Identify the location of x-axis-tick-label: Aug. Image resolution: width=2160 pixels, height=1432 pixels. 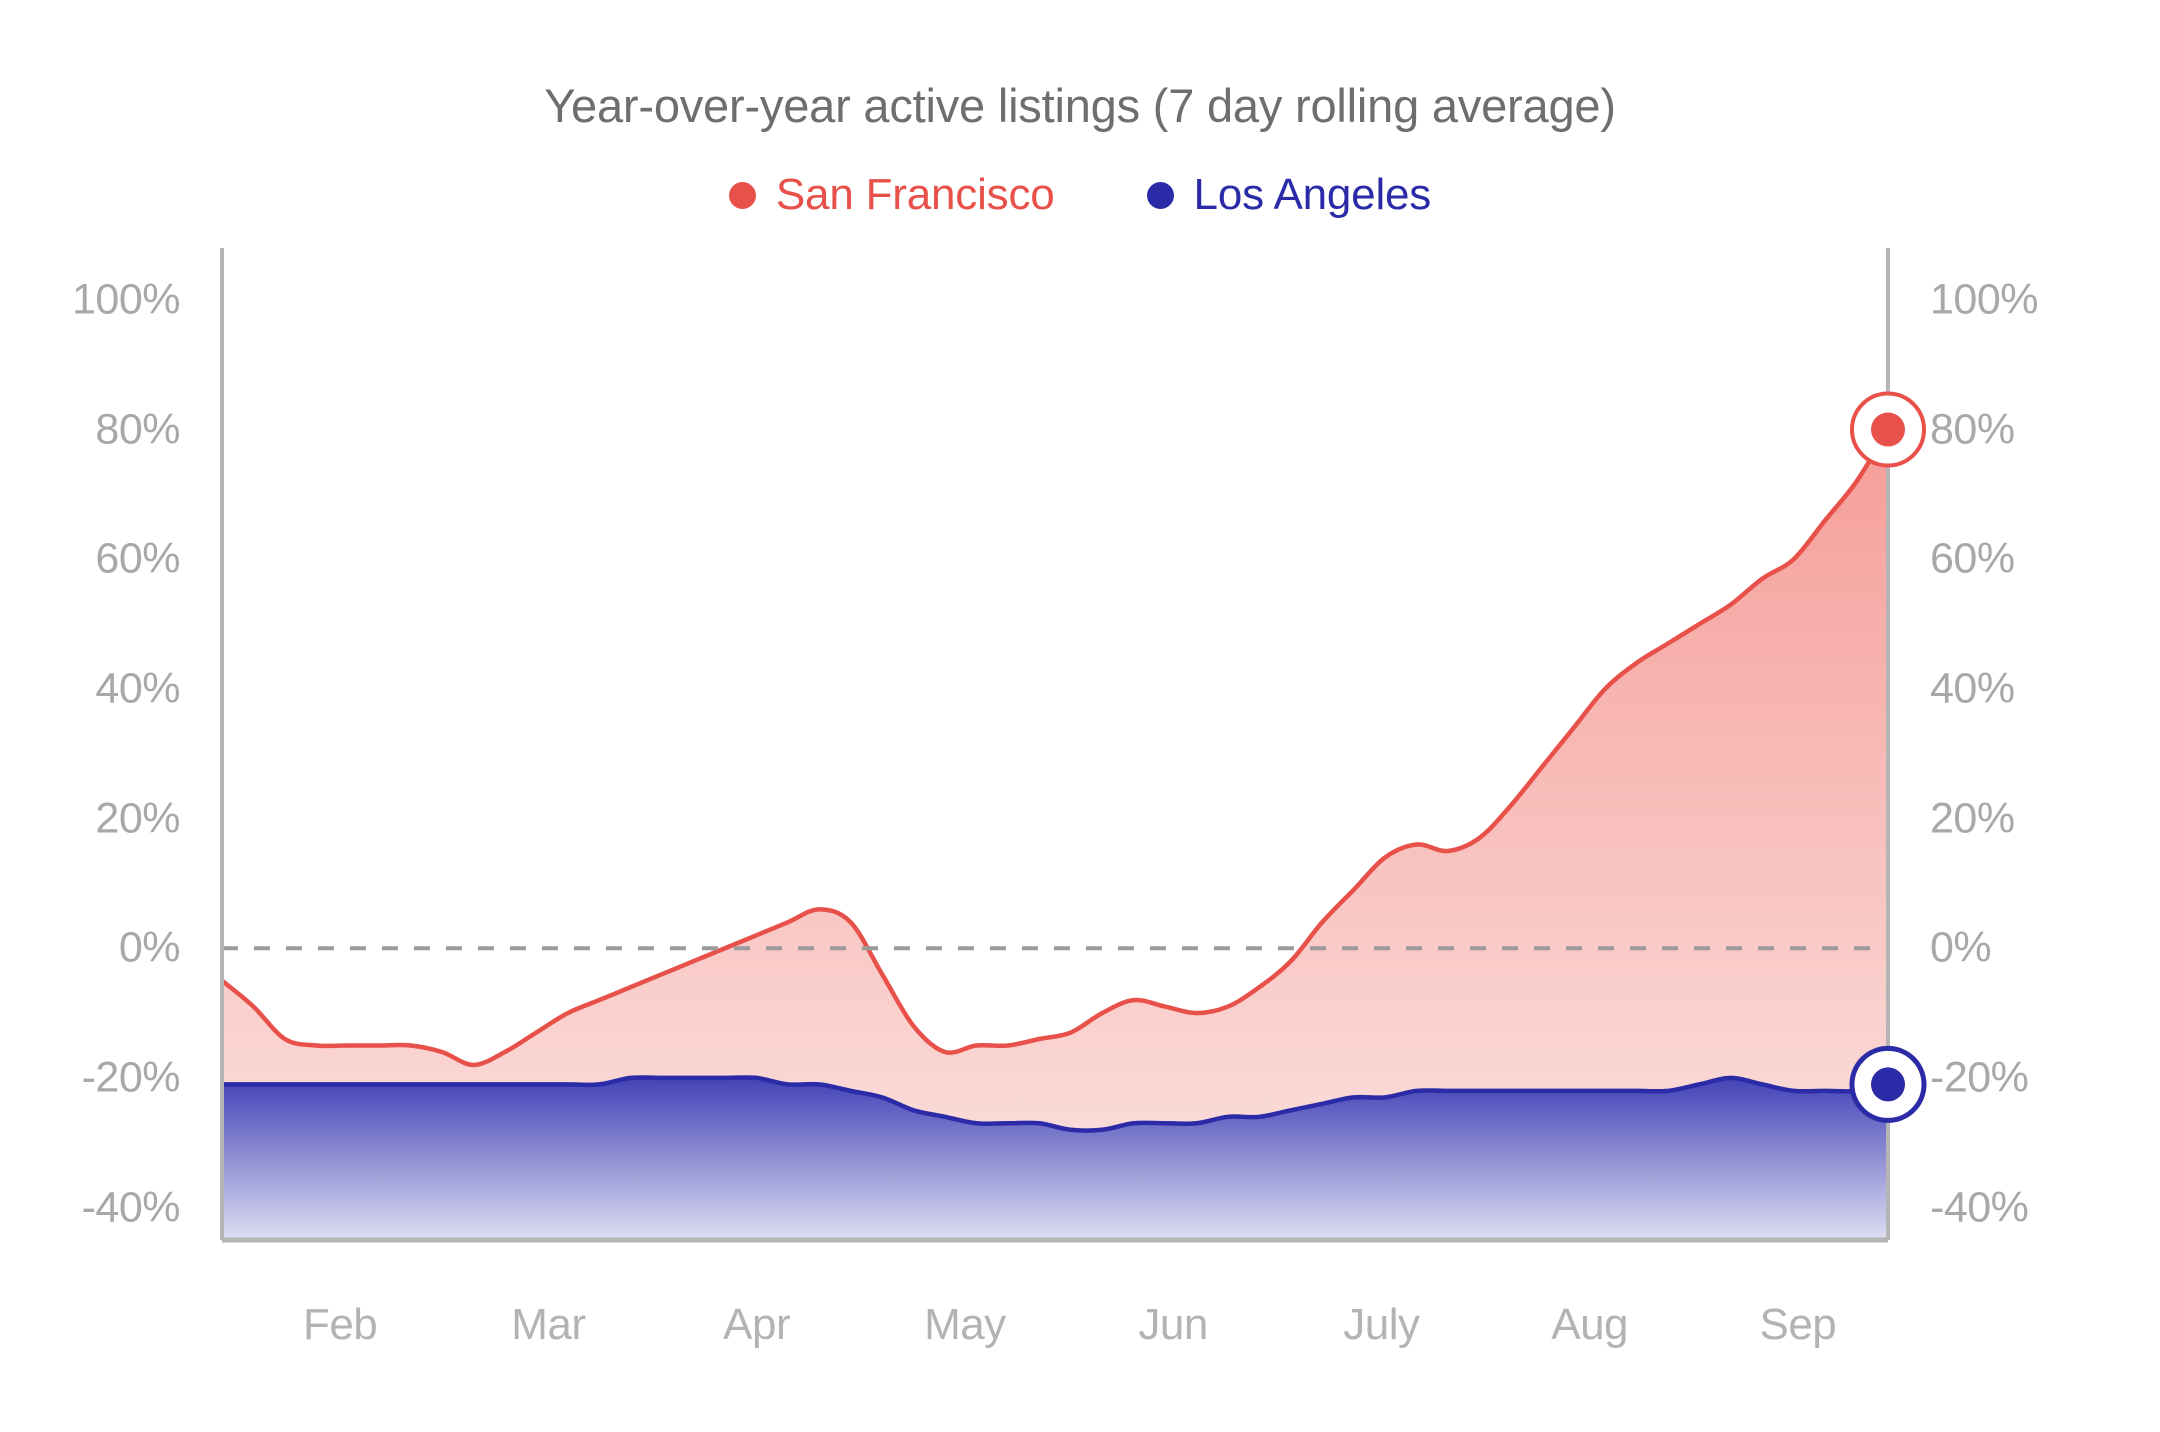
(1590, 1324).